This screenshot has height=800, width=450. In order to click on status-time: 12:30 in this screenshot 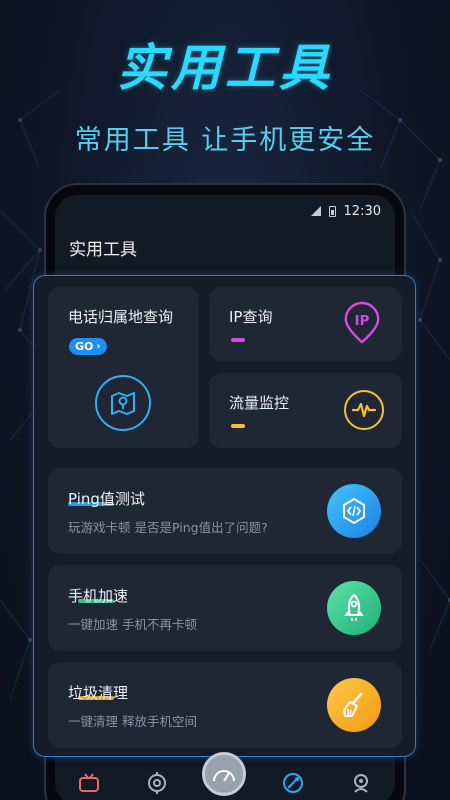, I will do `click(362, 211)`.